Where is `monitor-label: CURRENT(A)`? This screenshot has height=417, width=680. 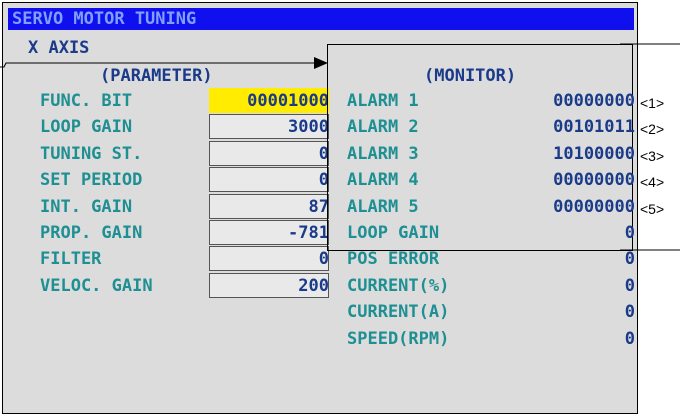
monitor-label: CURRENT(A) is located at coordinates (398, 312).